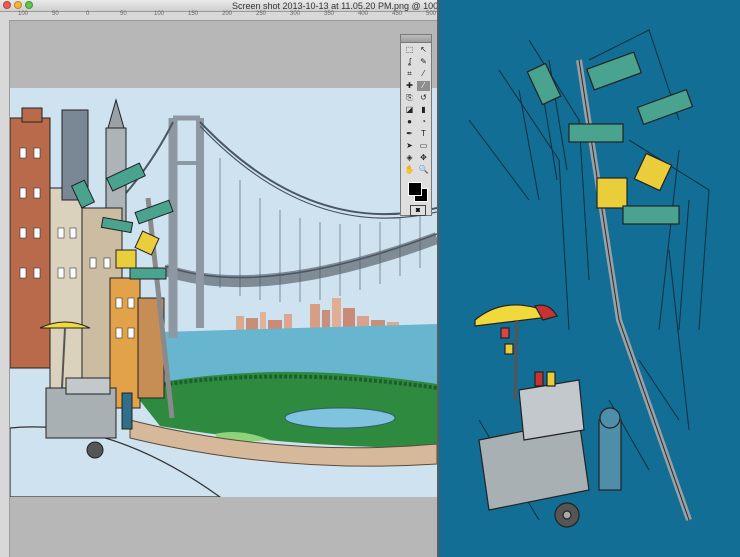 Image resolution: width=740 pixels, height=557 pixels. Describe the element at coordinates (423, 134) in the screenshot. I see `type-tool: T` at that location.